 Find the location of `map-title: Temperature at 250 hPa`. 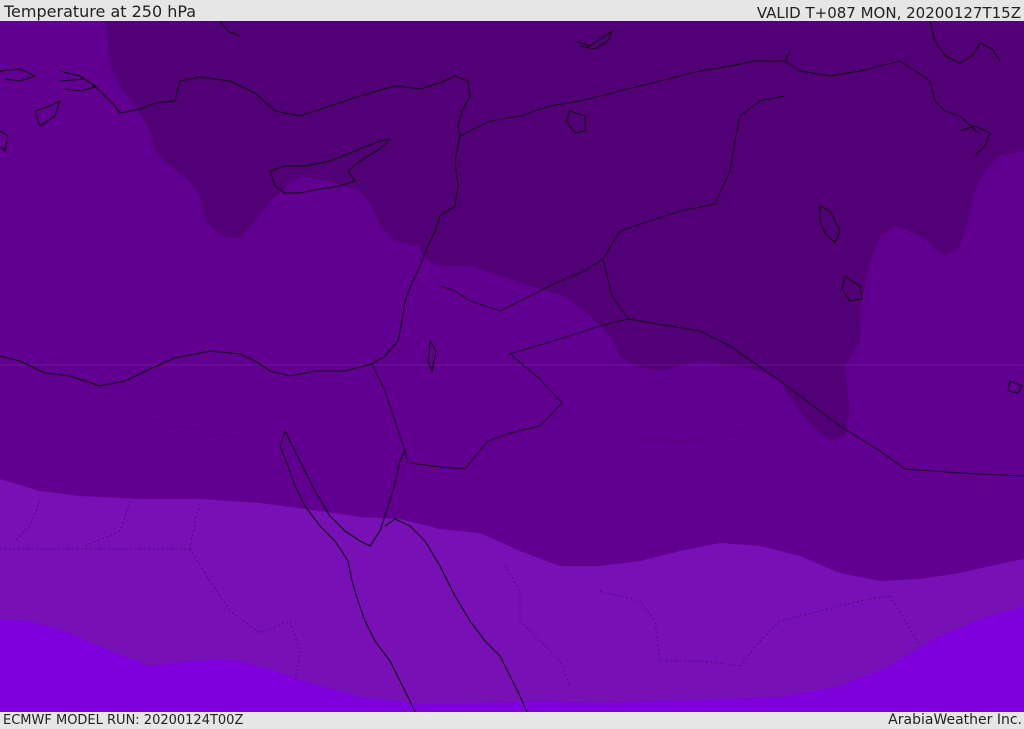

map-title: Temperature at 250 hPa is located at coordinates (100, 11).